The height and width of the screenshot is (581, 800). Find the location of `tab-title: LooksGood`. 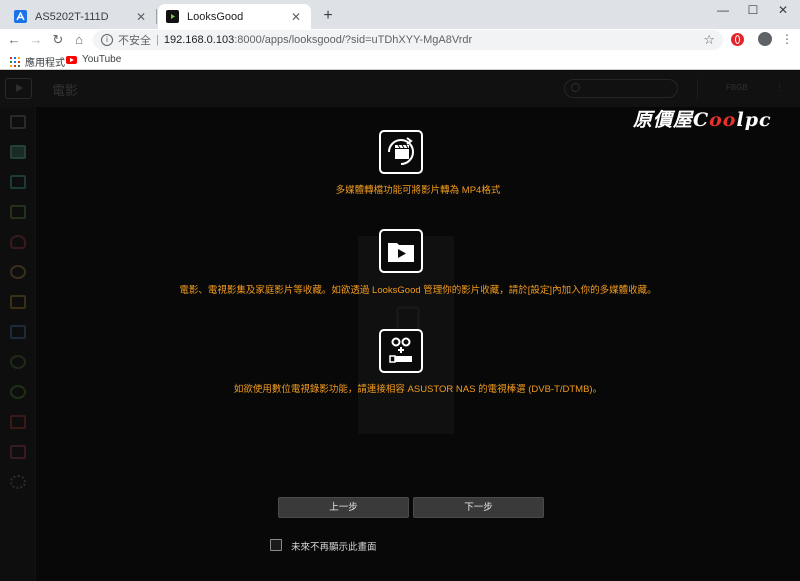

tab-title: LooksGood is located at coordinates (215, 16).